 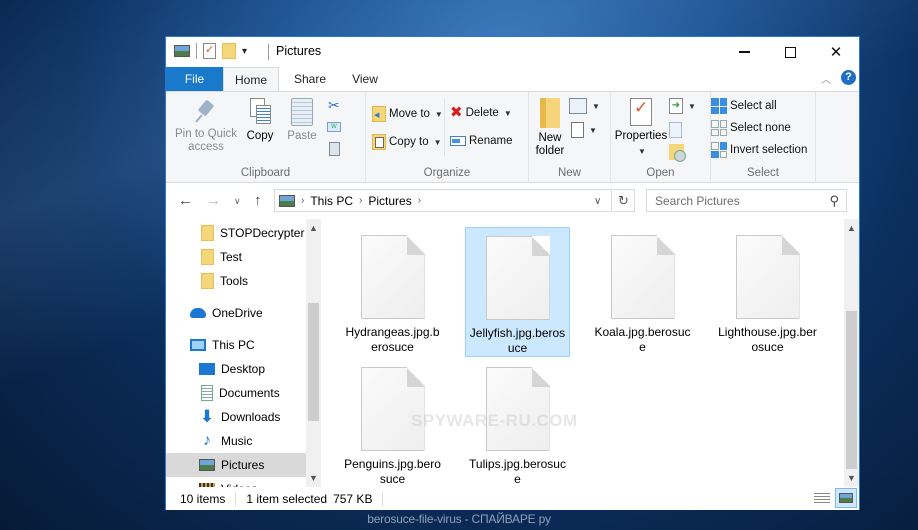 What do you see at coordinates (236, 369) in the screenshot?
I see `nav-item-desktop: Desktop` at bounding box center [236, 369].